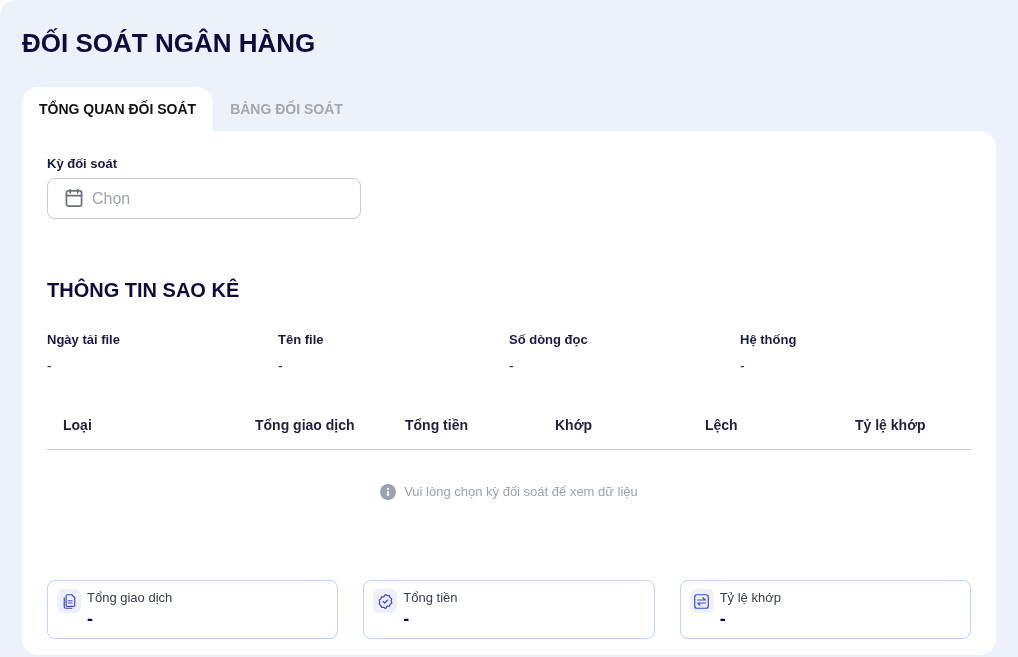  What do you see at coordinates (77, 425) in the screenshot?
I see `column-header: Loại` at bounding box center [77, 425].